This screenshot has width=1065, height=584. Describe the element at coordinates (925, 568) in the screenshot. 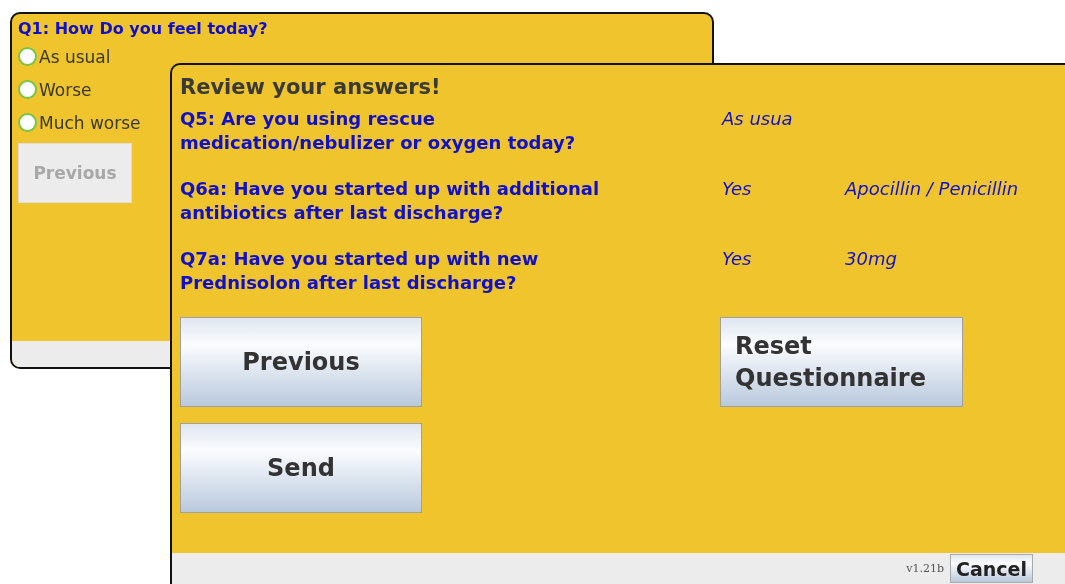

I see `version-label: v1.21b` at that location.